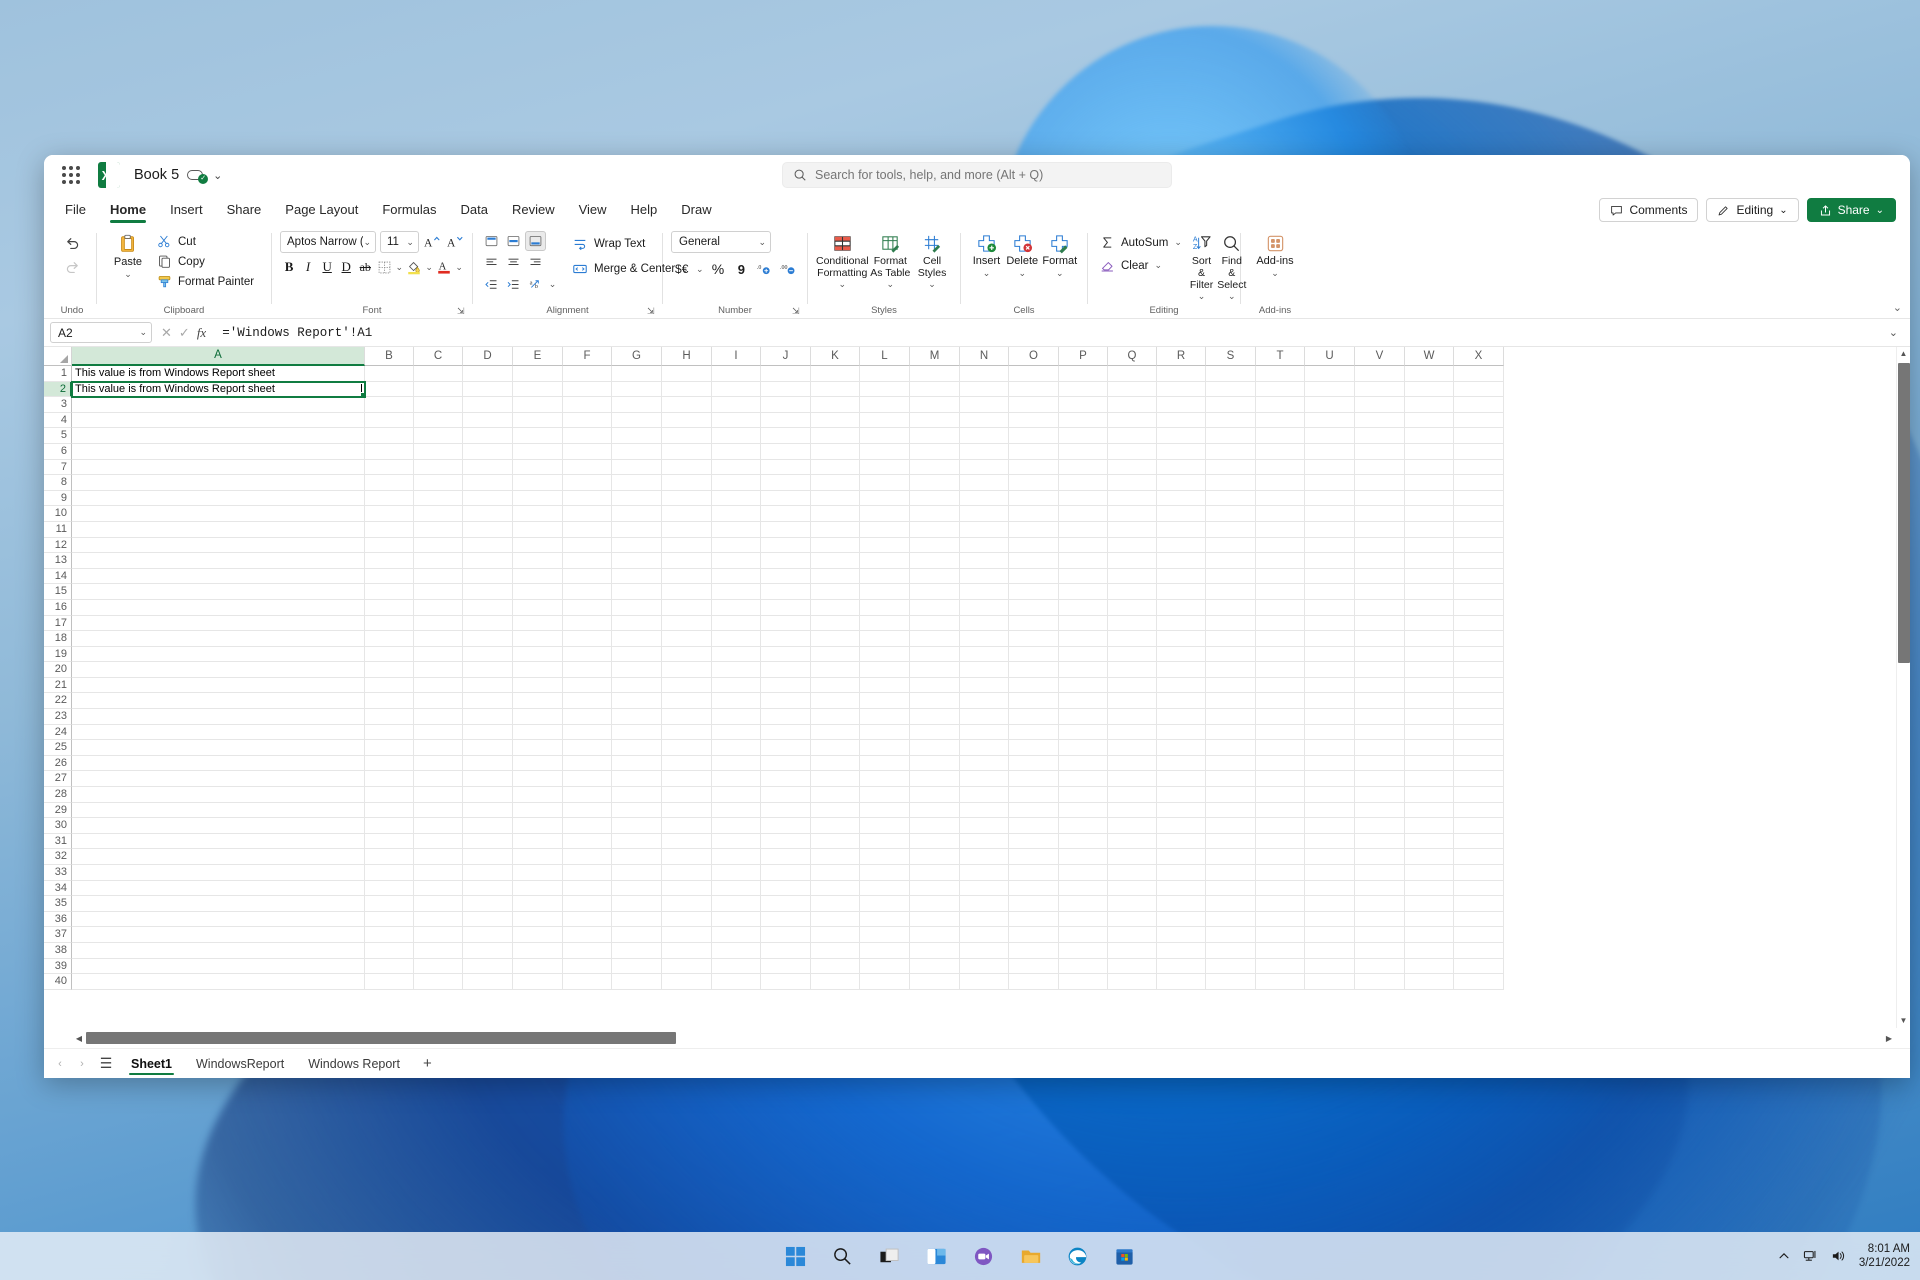 This screenshot has height=1280, width=1920. What do you see at coordinates (438, 810) in the screenshot?
I see `cell-c29` at bounding box center [438, 810].